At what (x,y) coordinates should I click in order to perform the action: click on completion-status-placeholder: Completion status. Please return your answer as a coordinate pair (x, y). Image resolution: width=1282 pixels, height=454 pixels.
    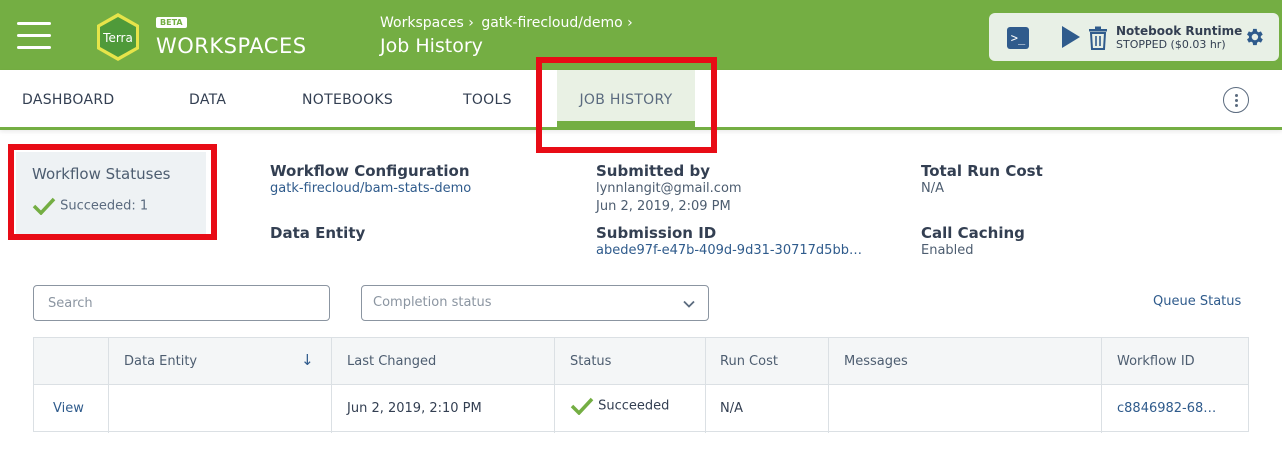
    Looking at the image, I should click on (432, 302).